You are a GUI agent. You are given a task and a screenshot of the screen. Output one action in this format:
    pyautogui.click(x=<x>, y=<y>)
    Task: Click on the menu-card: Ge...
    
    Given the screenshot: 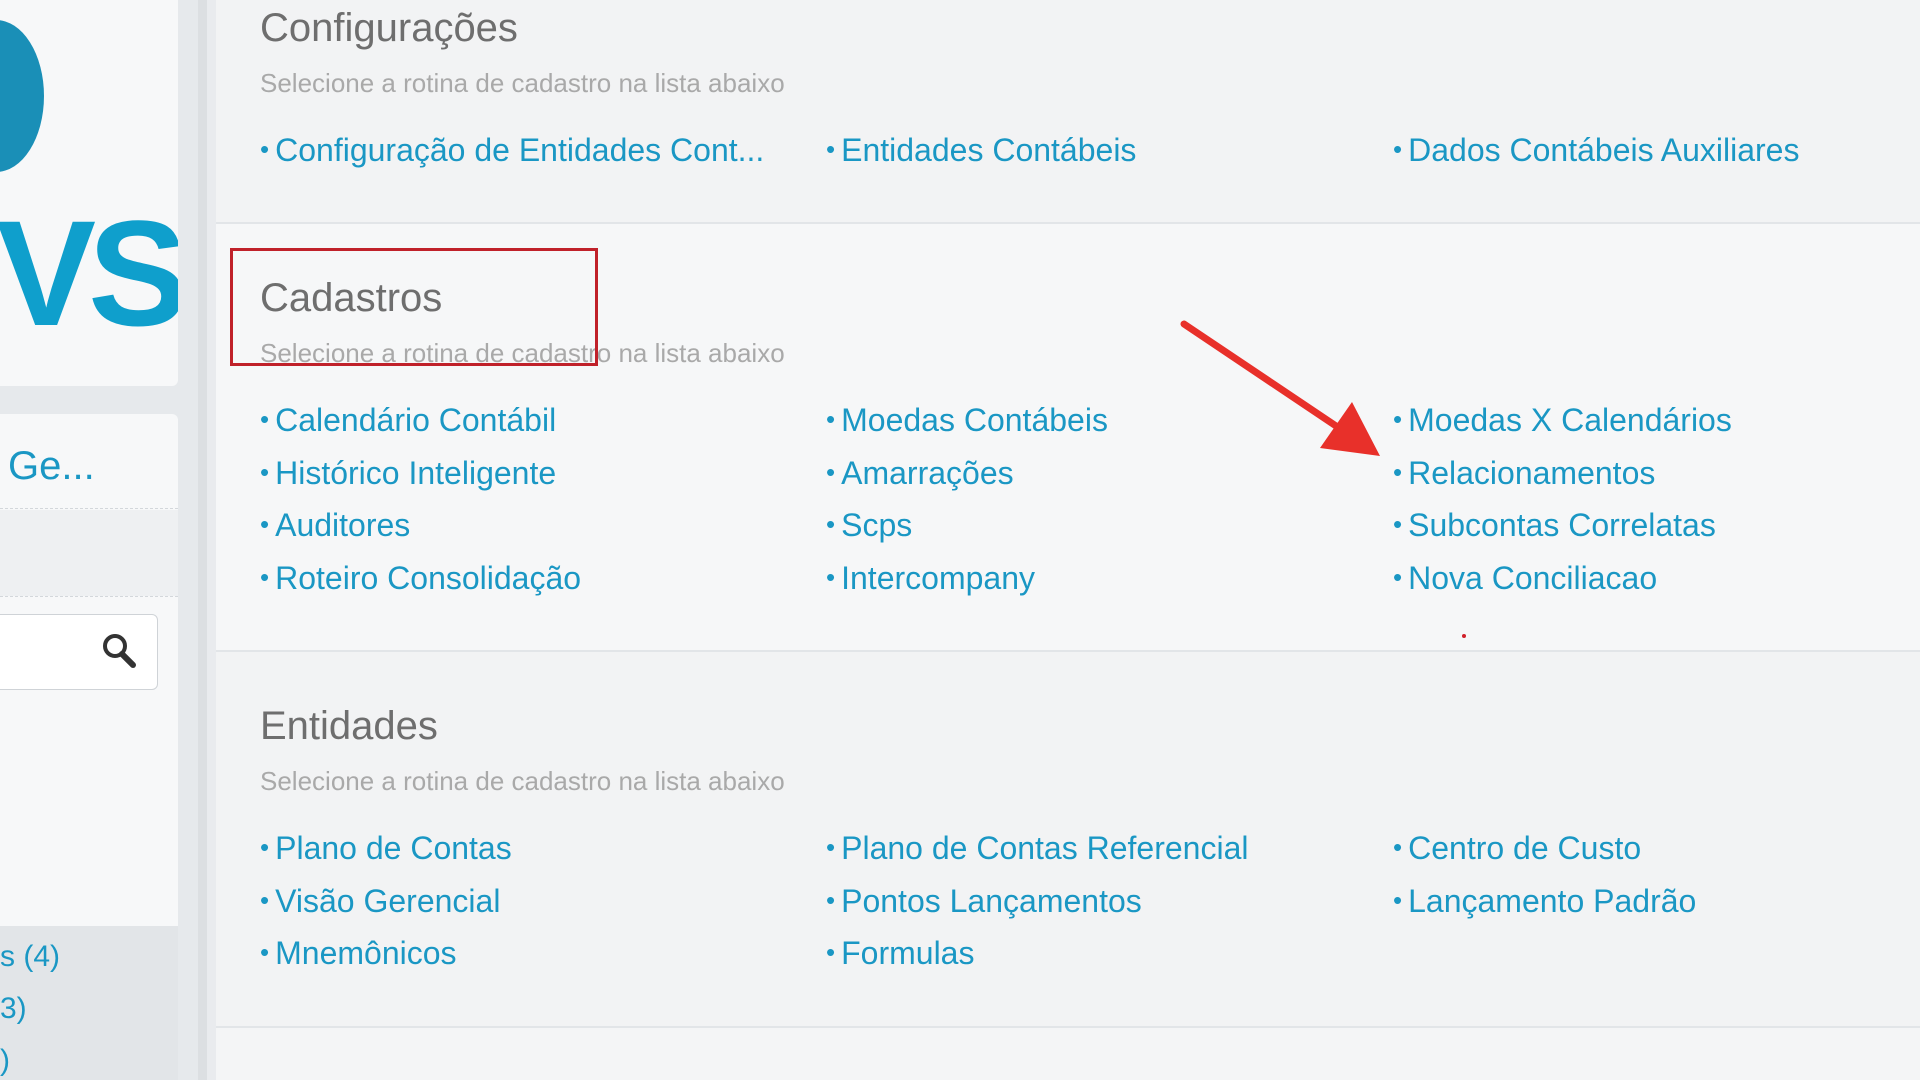 What is the action you would take?
    pyautogui.click(x=89, y=670)
    